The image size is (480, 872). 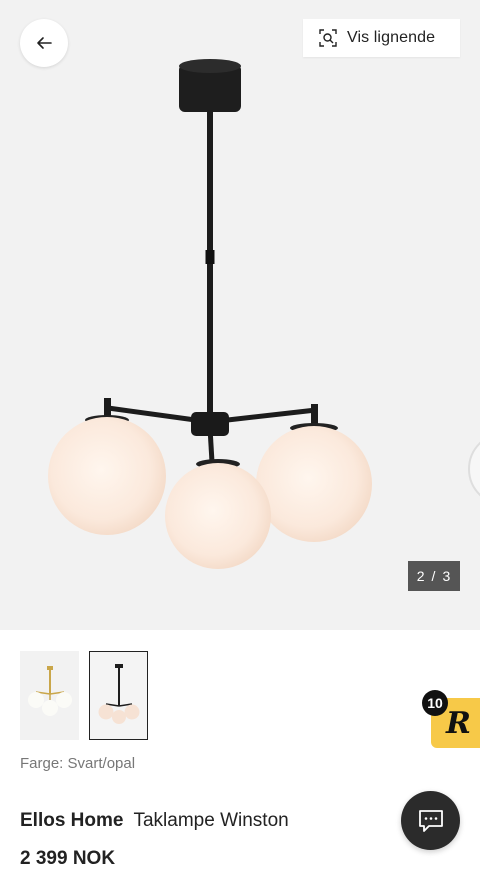 I want to click on back-button, so click(x=44, y=43).